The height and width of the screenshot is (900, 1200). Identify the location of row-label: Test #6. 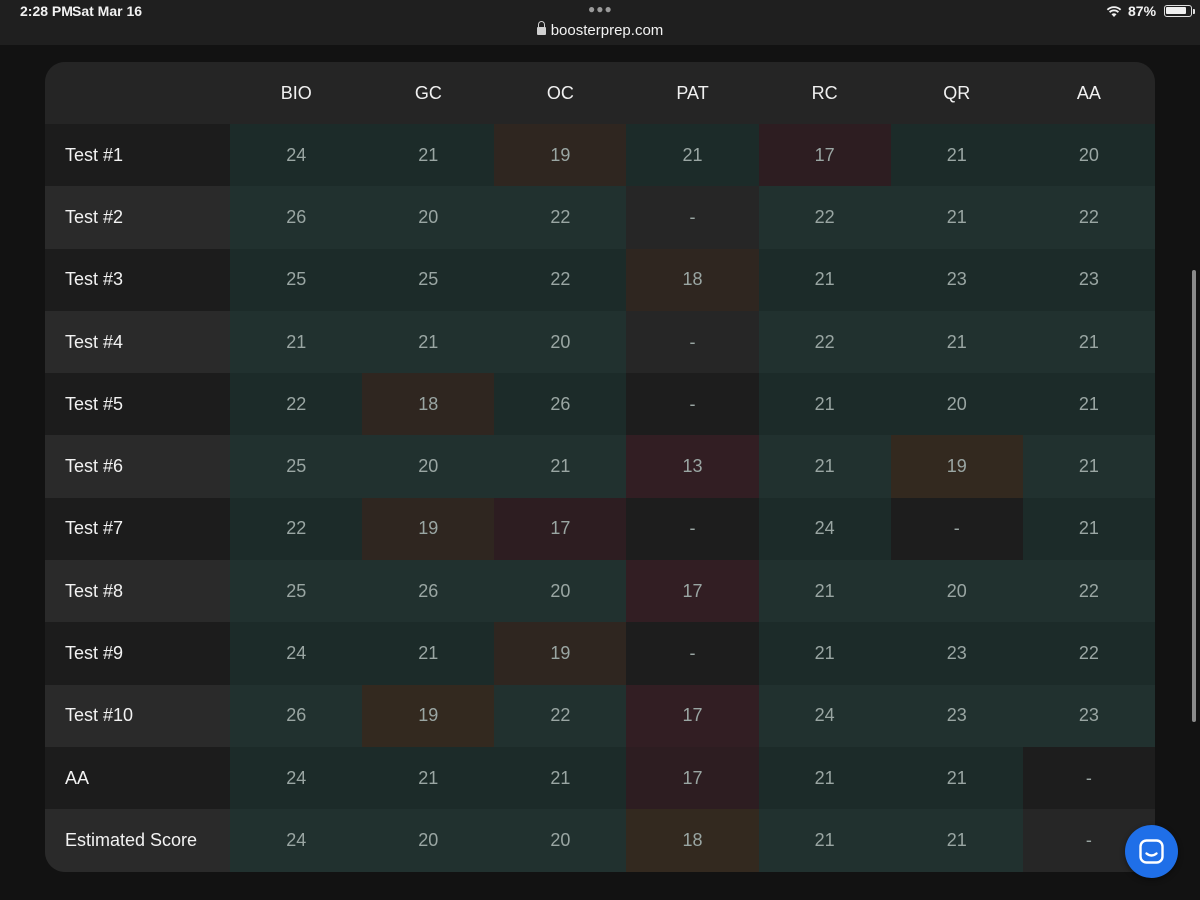
(138, 466).